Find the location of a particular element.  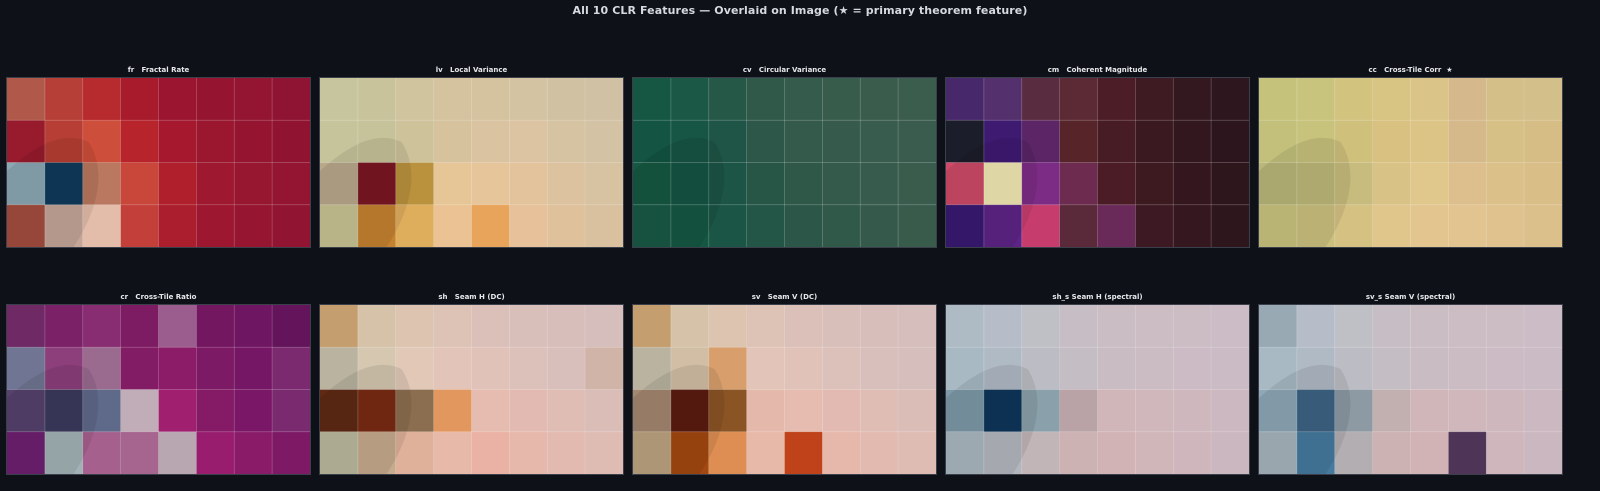

heatmap-panel-8: sv Seam V (DC) is located at coordinates (784, 384).